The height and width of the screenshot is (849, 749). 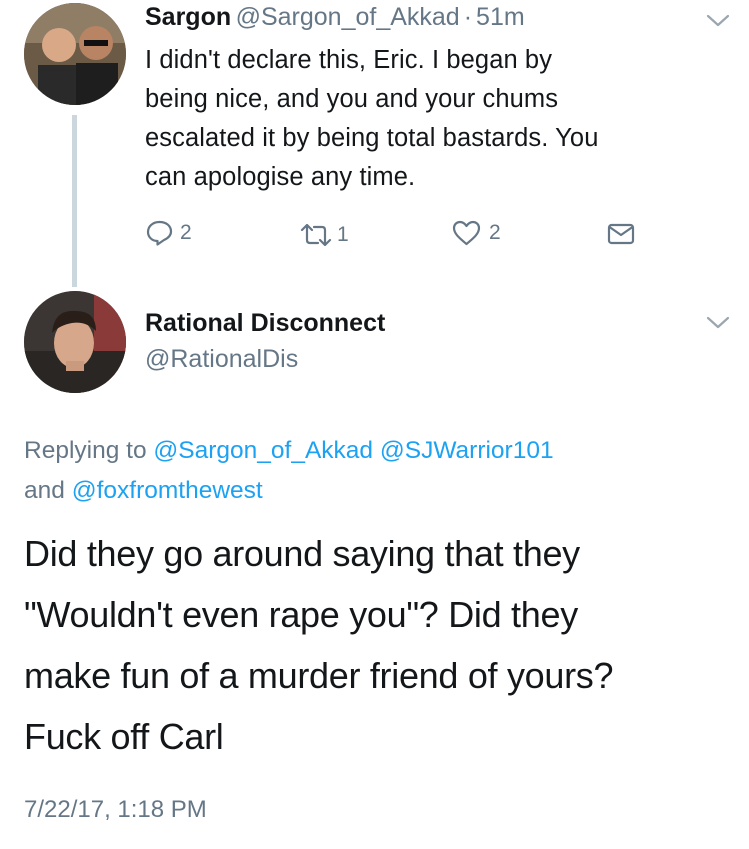 I want to click on tweet2-text-line: make fun of a murder friend of yours?, so click(x=319, y=675).